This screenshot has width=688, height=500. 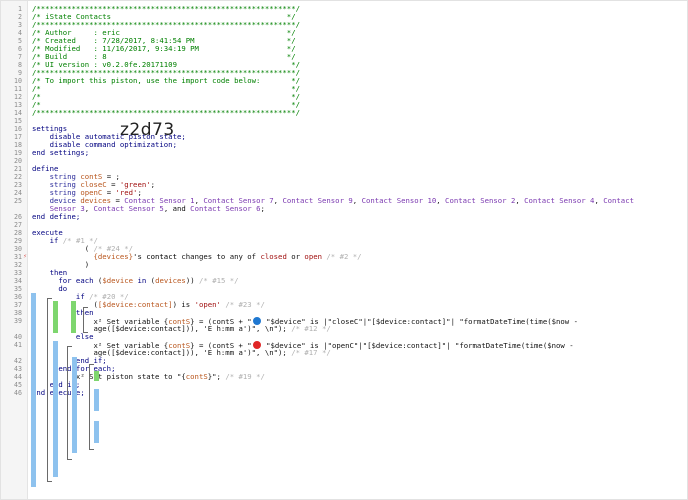 What do you see at coordinates (342, 256) in the screenshot?
I see `code-token: /* #2 */` at bounding box center [342, 256].